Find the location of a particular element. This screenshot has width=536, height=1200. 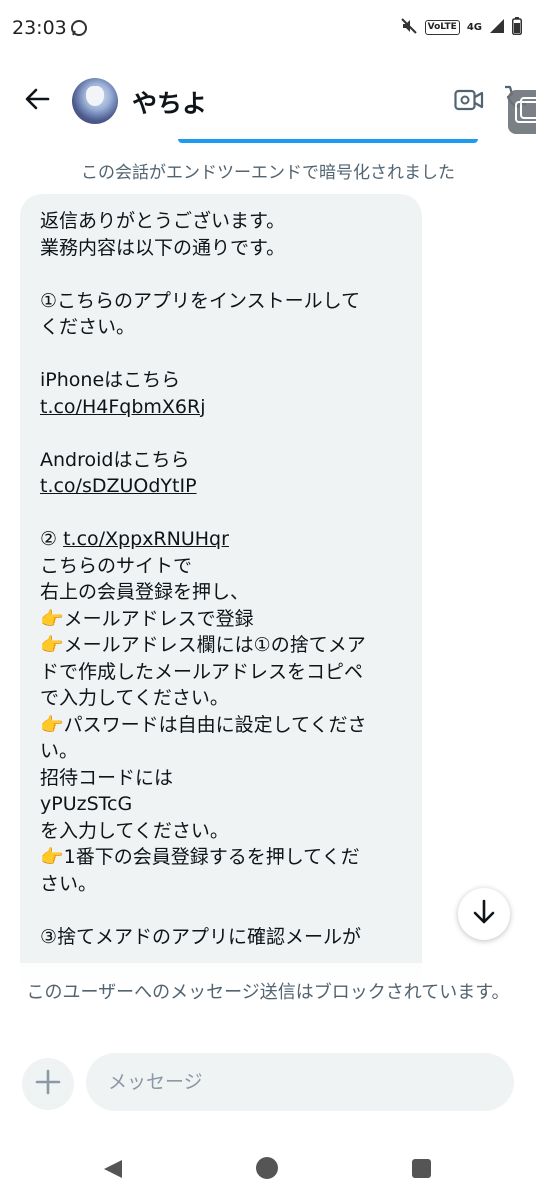

mute-icon is located at coordinates (409, 27).